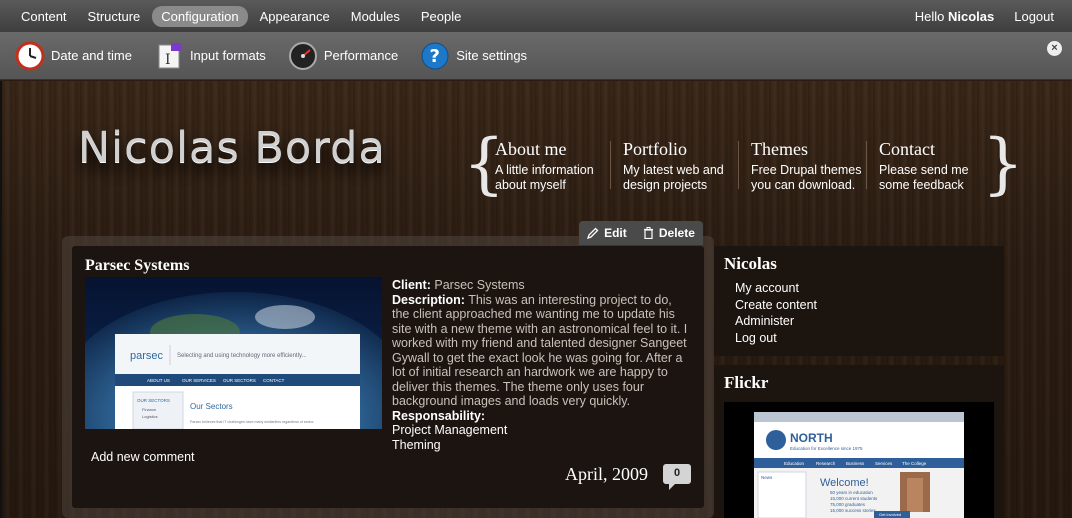  Describe the element at coordinates (936, 166) in the screenshot. I see `nav-contact: Contact Please send me some feedback` at that location.